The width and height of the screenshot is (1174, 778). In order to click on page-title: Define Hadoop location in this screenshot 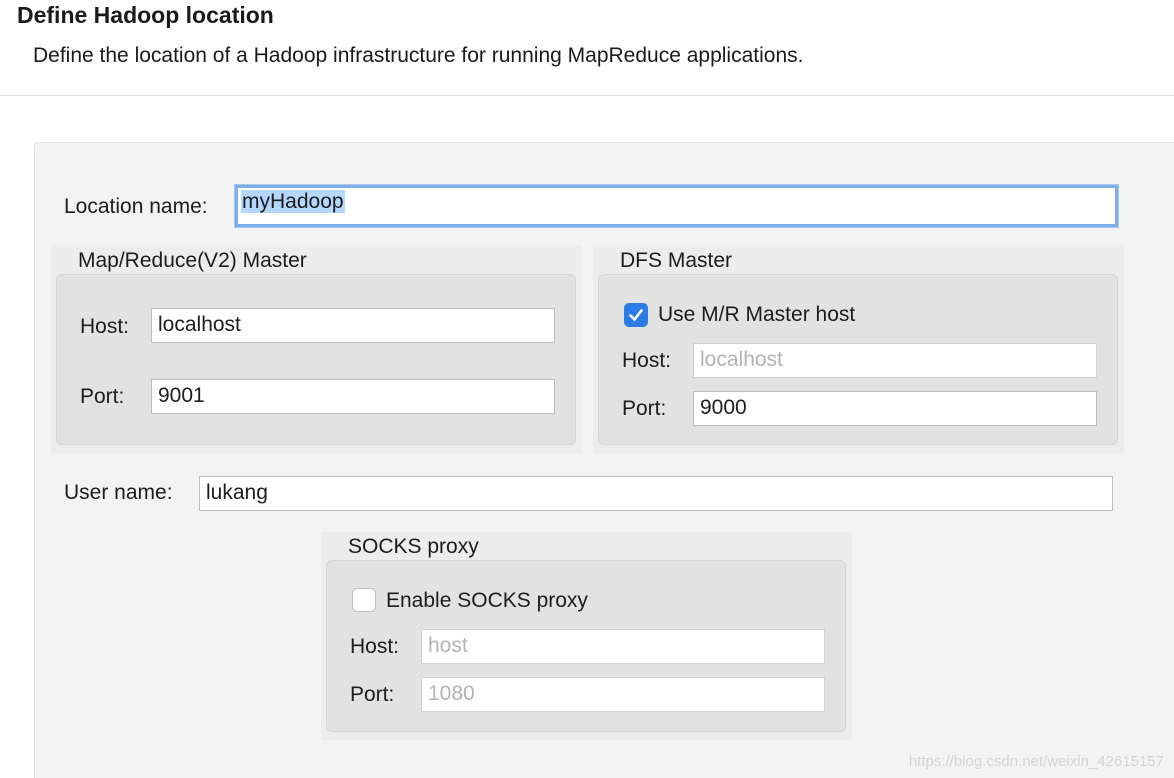, I will do `click(145, 15)`.